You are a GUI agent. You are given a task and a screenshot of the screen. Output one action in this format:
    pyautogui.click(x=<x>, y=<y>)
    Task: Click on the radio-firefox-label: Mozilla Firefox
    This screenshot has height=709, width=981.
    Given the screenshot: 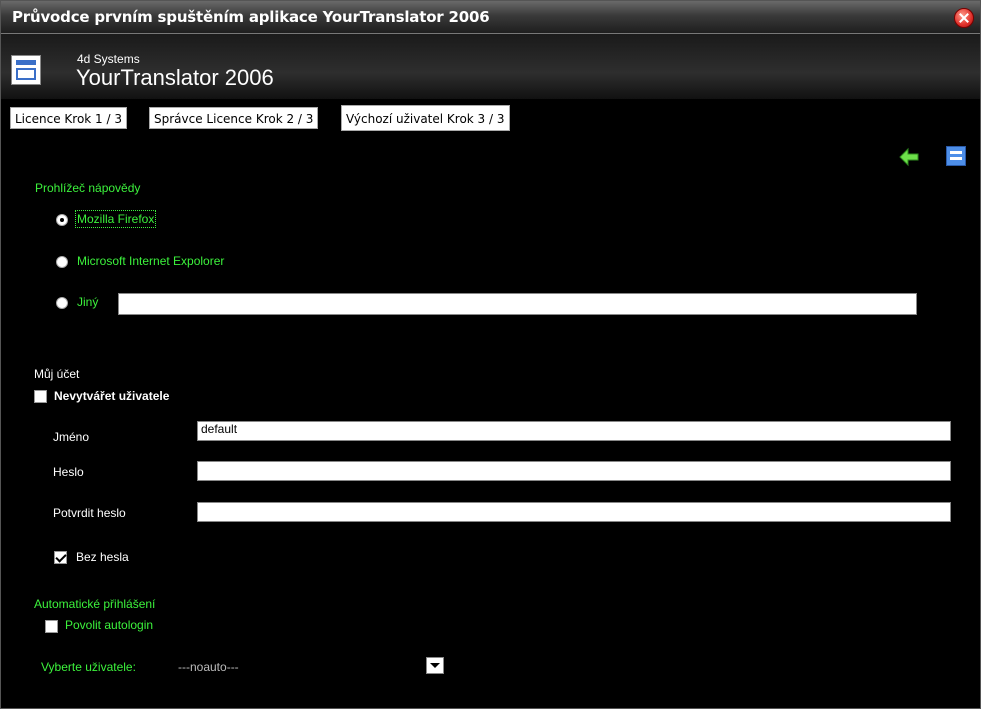 What is the action you would take?
    pyautogui.click(x=115, y=219)
    